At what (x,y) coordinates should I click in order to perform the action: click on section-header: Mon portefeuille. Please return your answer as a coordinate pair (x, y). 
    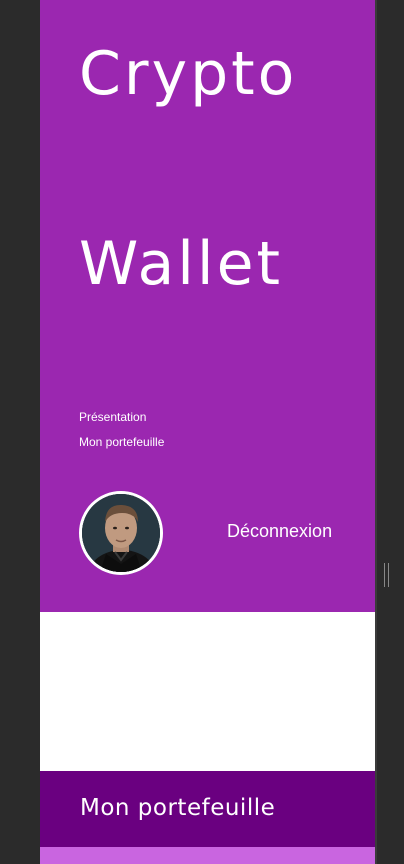
    Looking at the image, I should click on (207, 809).